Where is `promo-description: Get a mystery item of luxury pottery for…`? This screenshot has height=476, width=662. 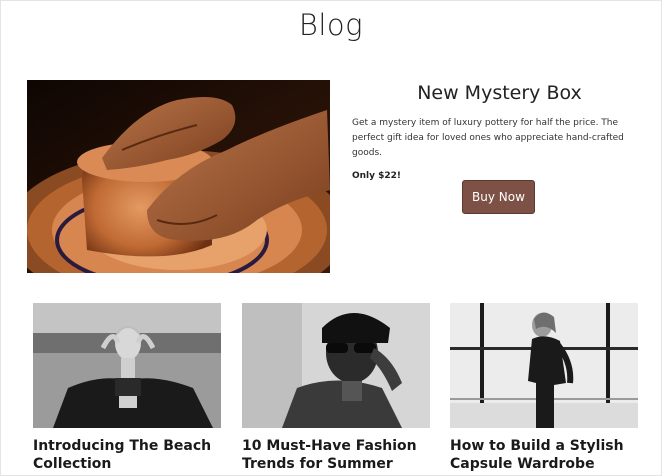
promo-description: Get a mystery item of luxury pottery for… is located at coordinates (488, 138).